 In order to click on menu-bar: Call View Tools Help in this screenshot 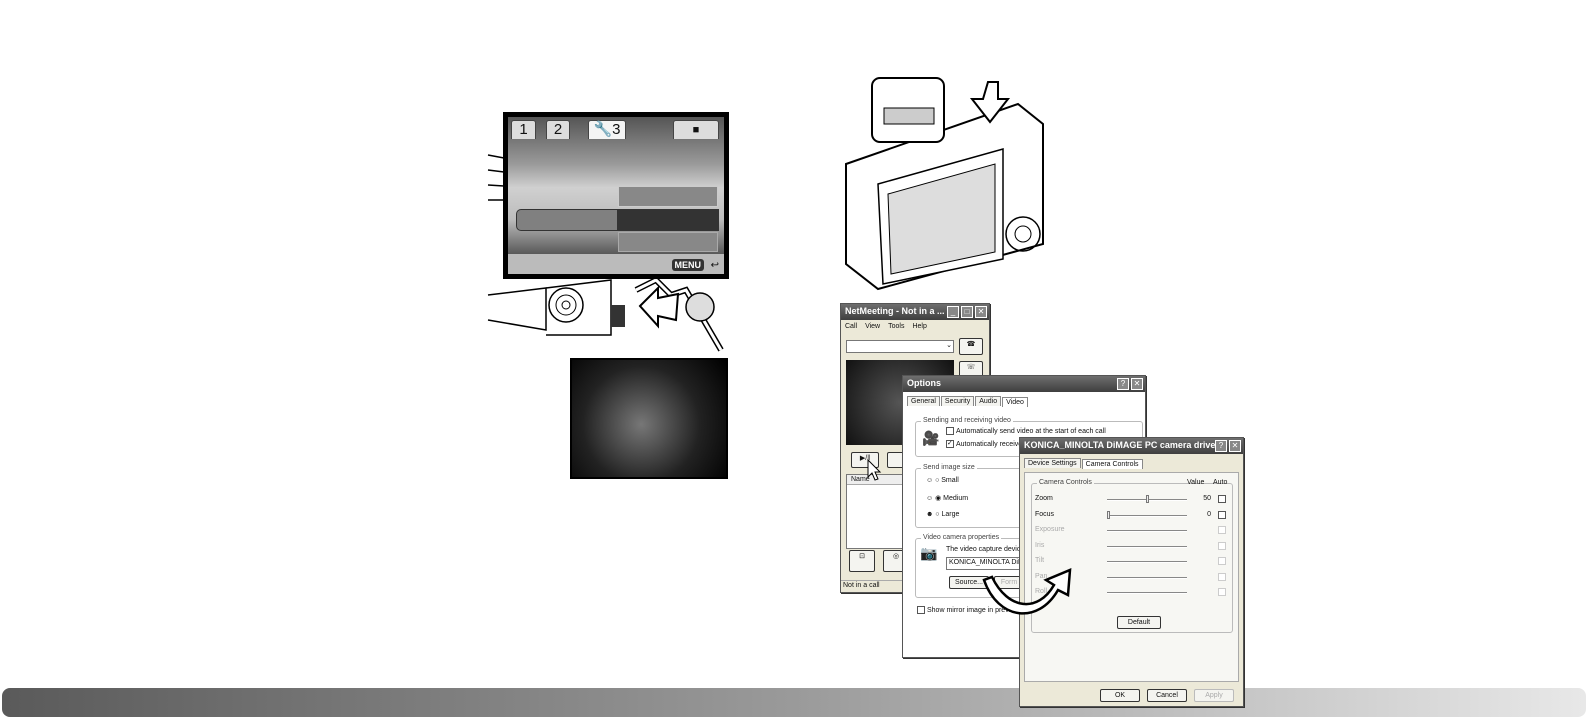, I will do `click(915, 326)`.